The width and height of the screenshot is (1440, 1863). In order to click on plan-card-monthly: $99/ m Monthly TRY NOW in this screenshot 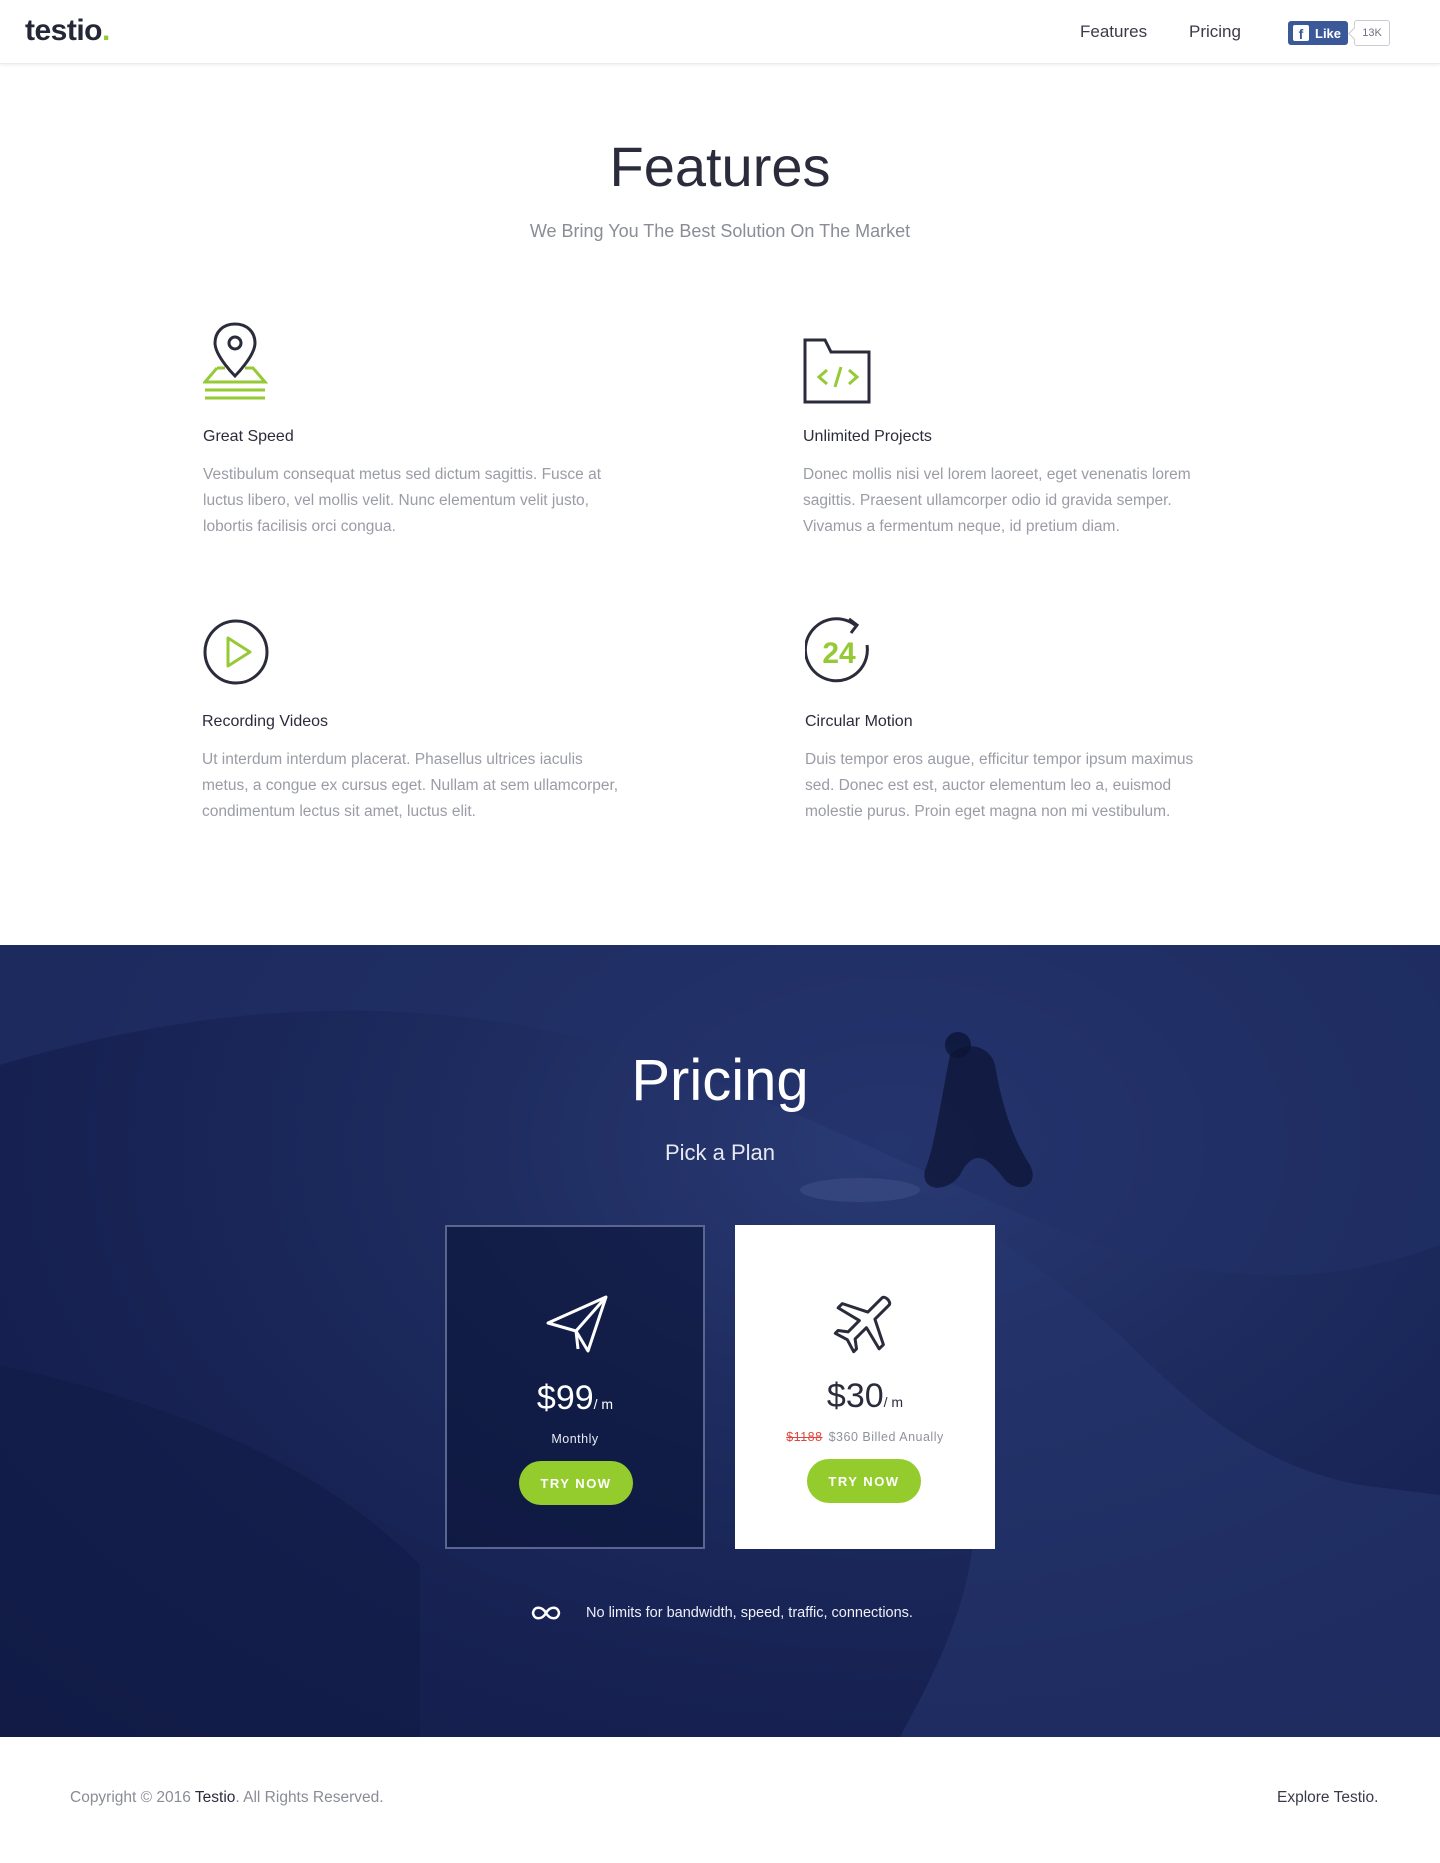, I will do `click(575, 1387)`.